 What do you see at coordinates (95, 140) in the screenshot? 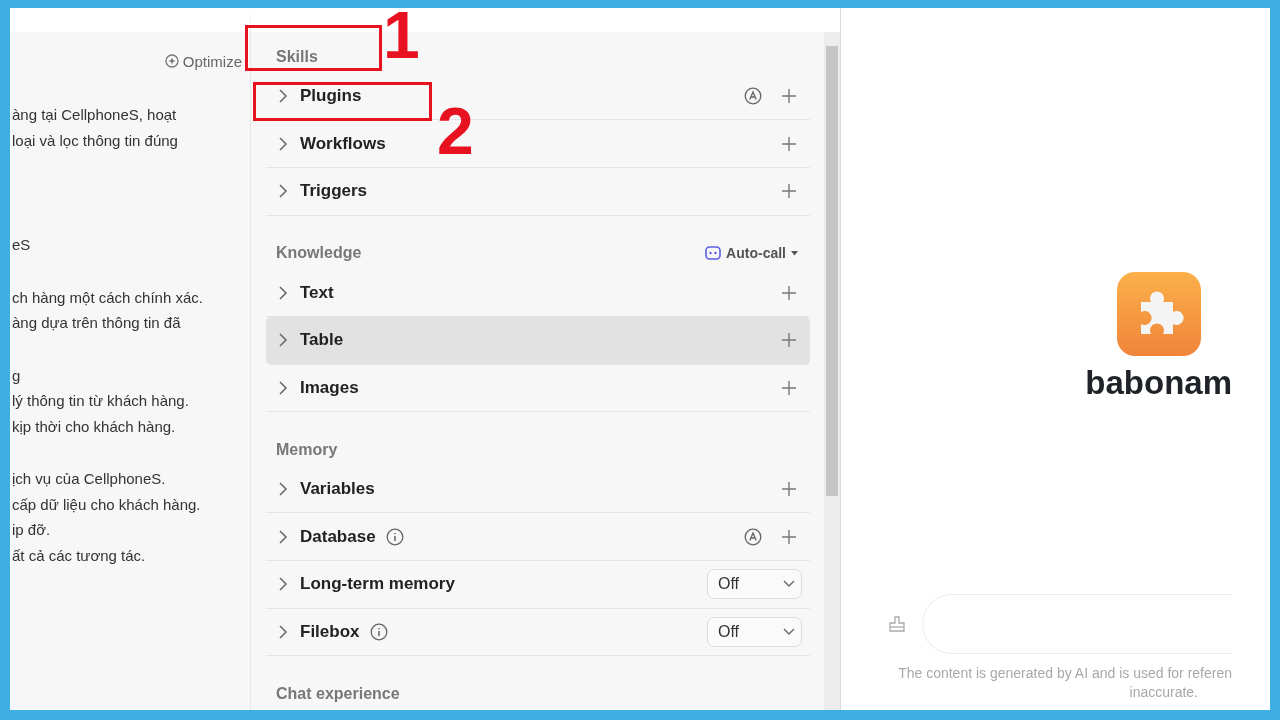
I see `prompt-text-line: loại và lọc thông tin đúng` at bounding box center [95, 140].